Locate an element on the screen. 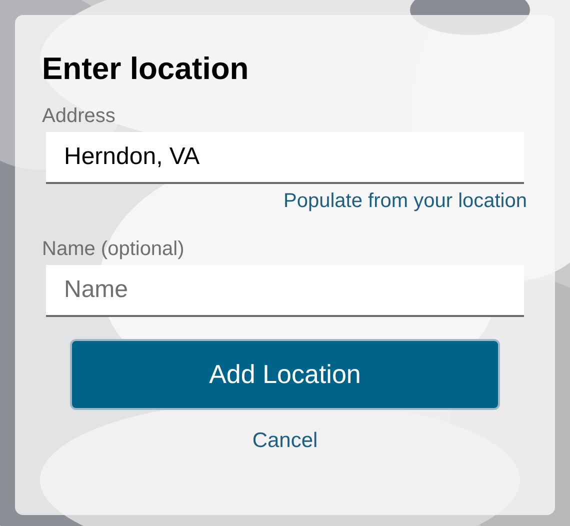  populate-link: Populate from your location is located at coordinates (405, 201).